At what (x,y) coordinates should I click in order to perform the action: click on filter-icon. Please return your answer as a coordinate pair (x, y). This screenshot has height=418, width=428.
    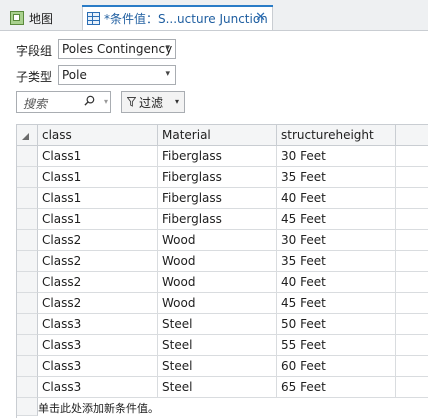
    Looking at the image, I should click on (131, 102).